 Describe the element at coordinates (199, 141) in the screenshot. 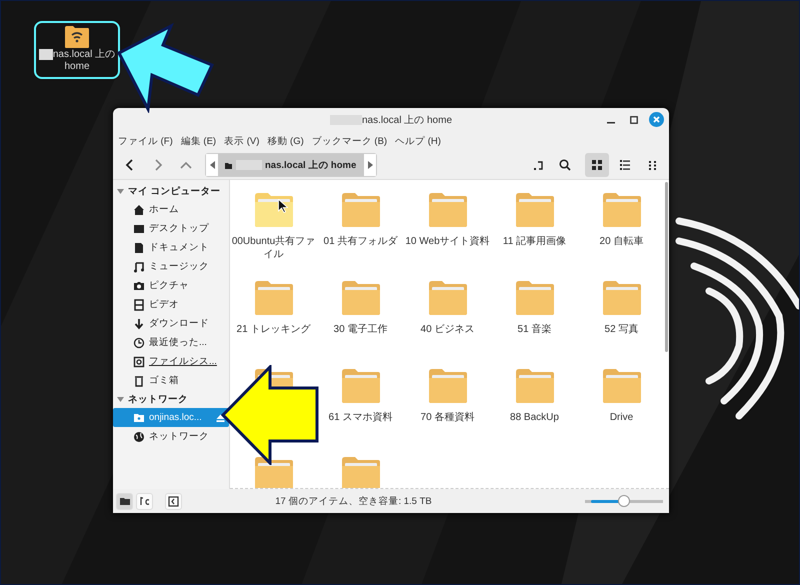

I see `menu-item: 編集 (E)` at that location.